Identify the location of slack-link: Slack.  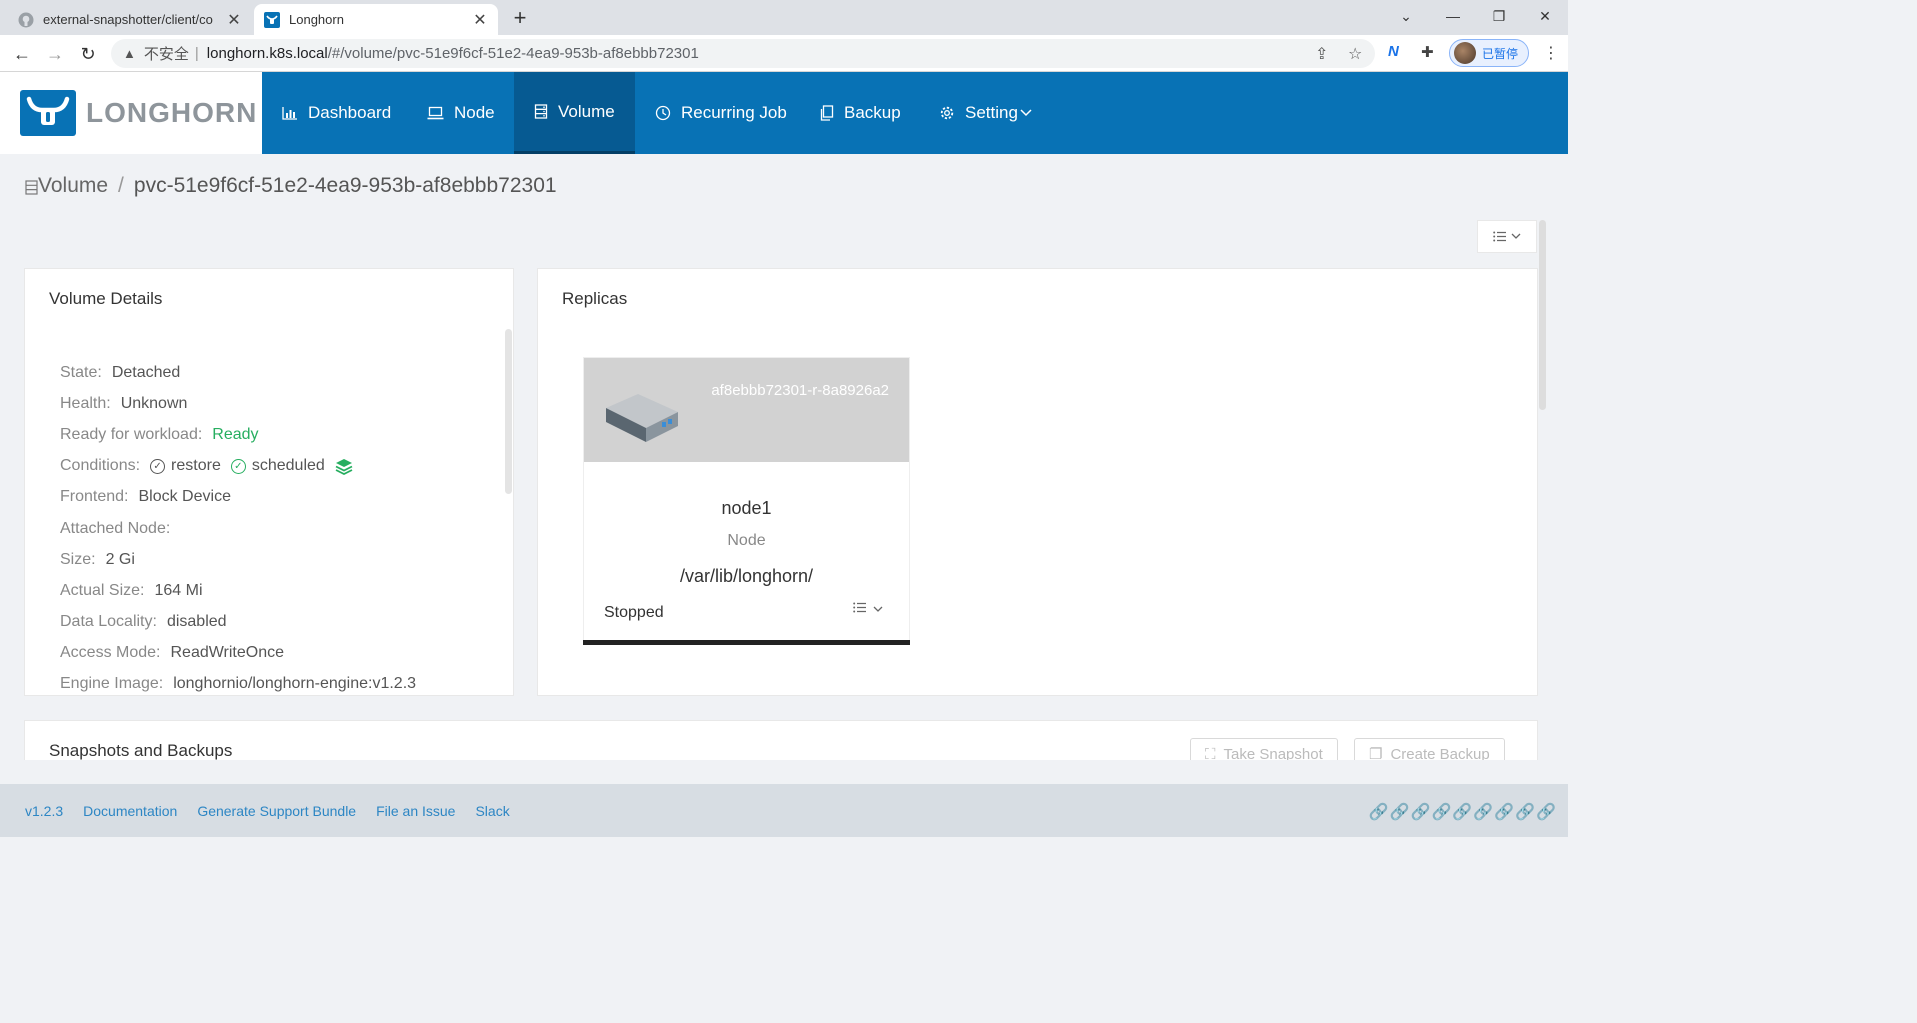
(492, 811).